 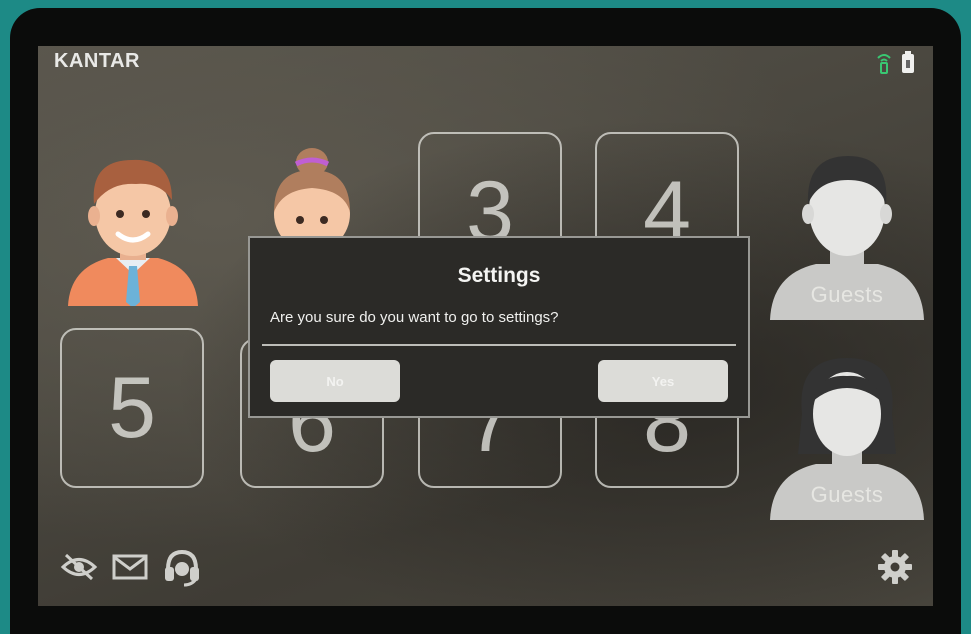 I want to click on status-bar, so click(x=895, y=64).